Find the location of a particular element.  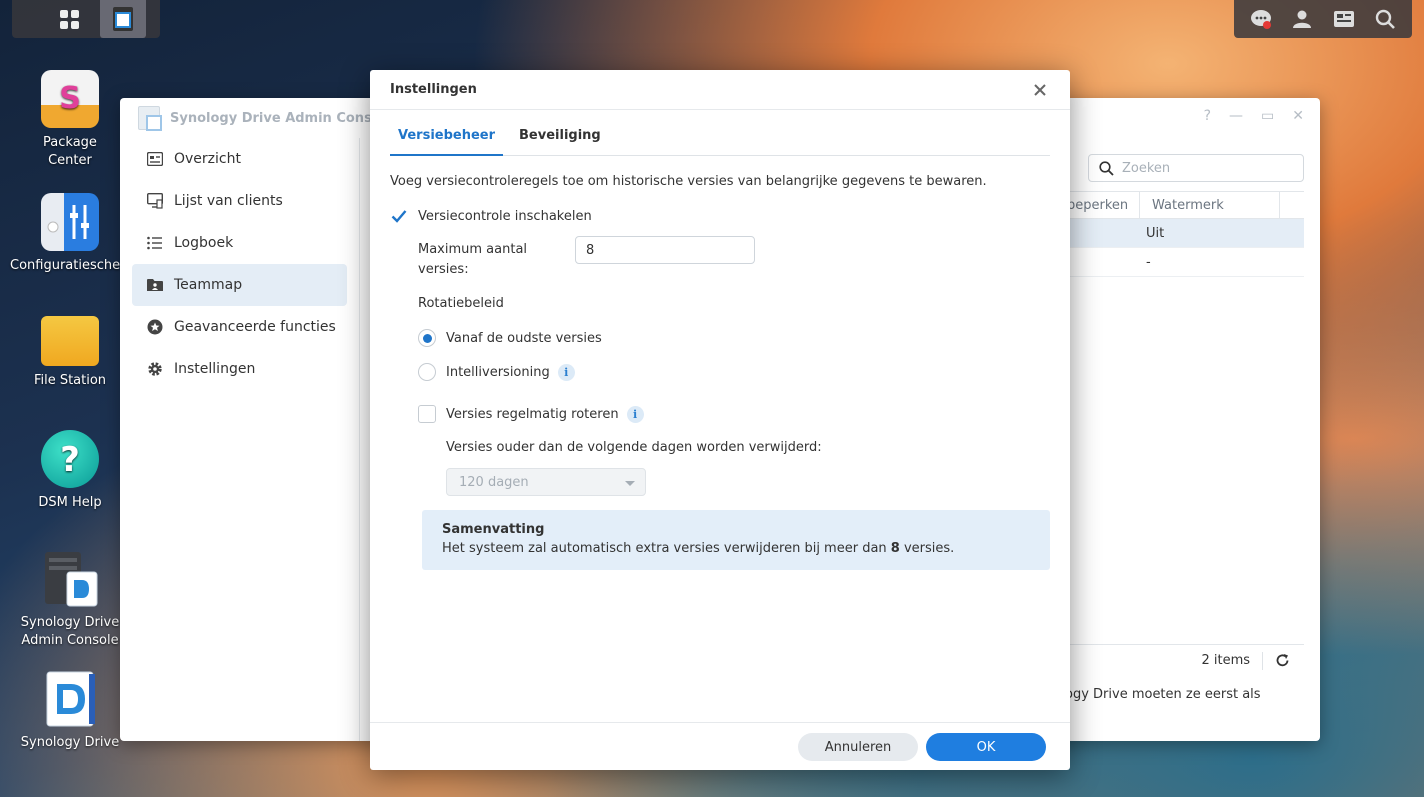

desktop-package-center: S Package Center is located at coordinates (70, 120).